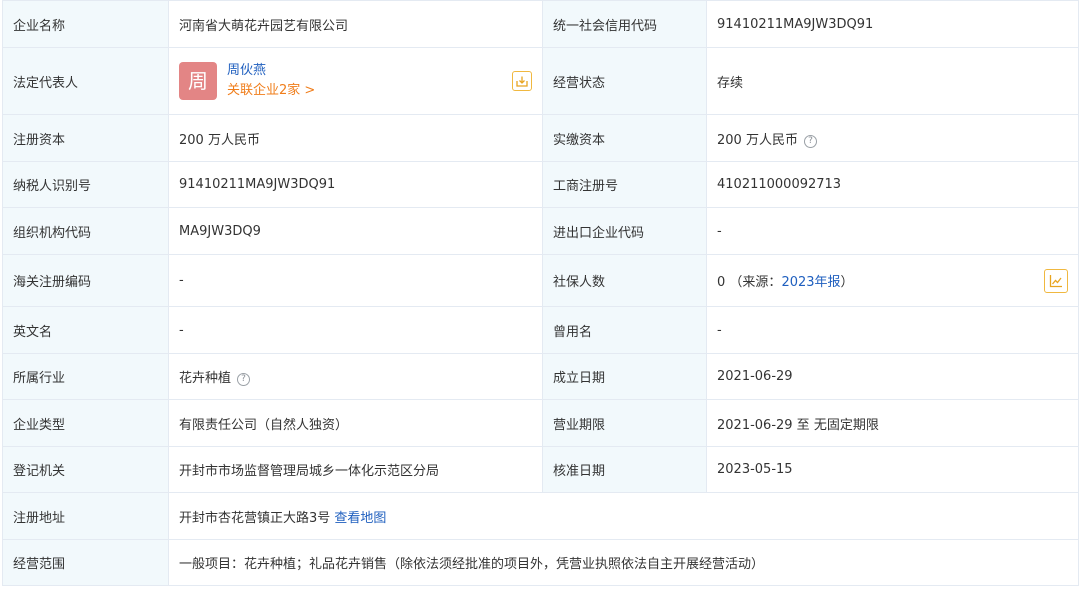 This screenshot has height=590, width=1079. Describe the element at coordinates (847, 282) in the screenshot. I see `insured-source-close: ）` at that location.